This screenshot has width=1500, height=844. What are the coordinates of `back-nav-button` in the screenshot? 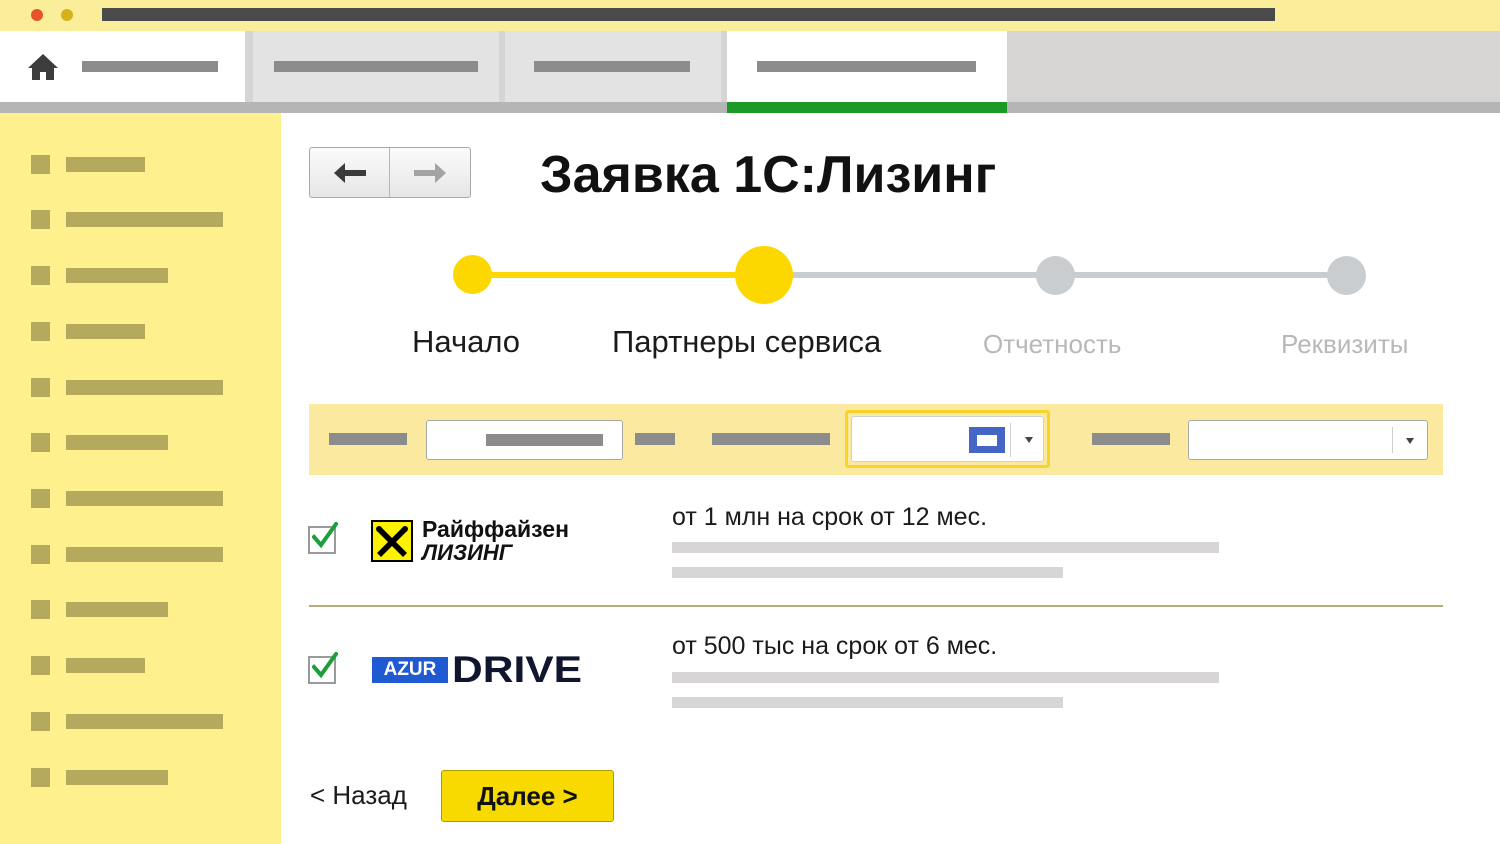 It's located at (349, 172).